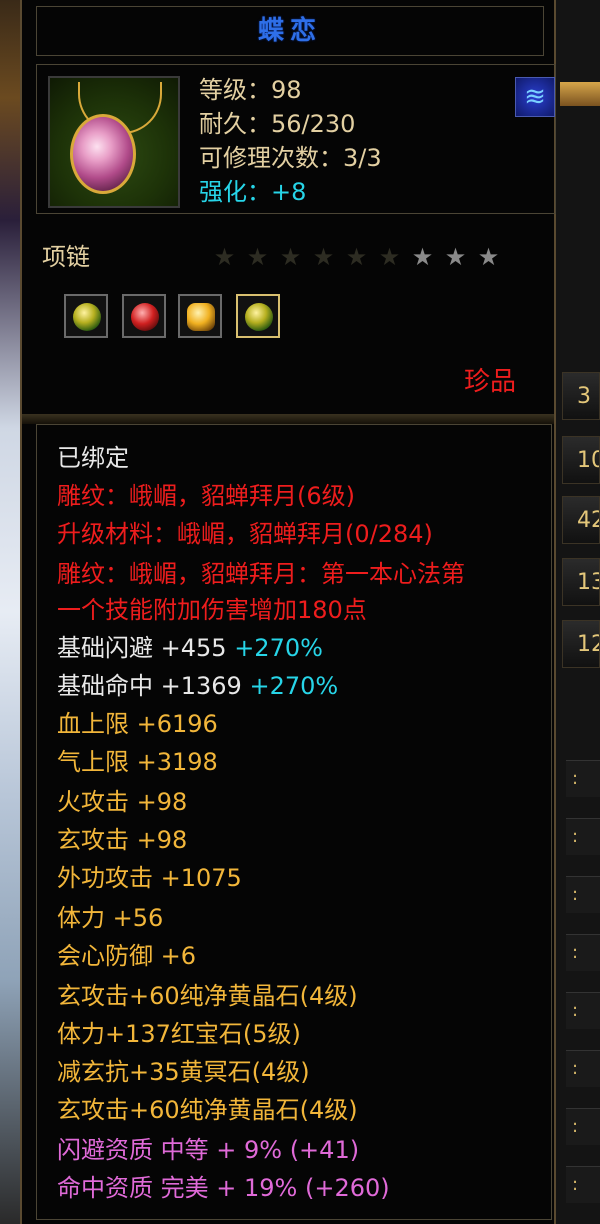 This screenshot has height=1224, width=600. Describe the element at coordinates (149, 878) in the screenshot. I see `external-attack-line: 外功攻击 +1075` at that location.